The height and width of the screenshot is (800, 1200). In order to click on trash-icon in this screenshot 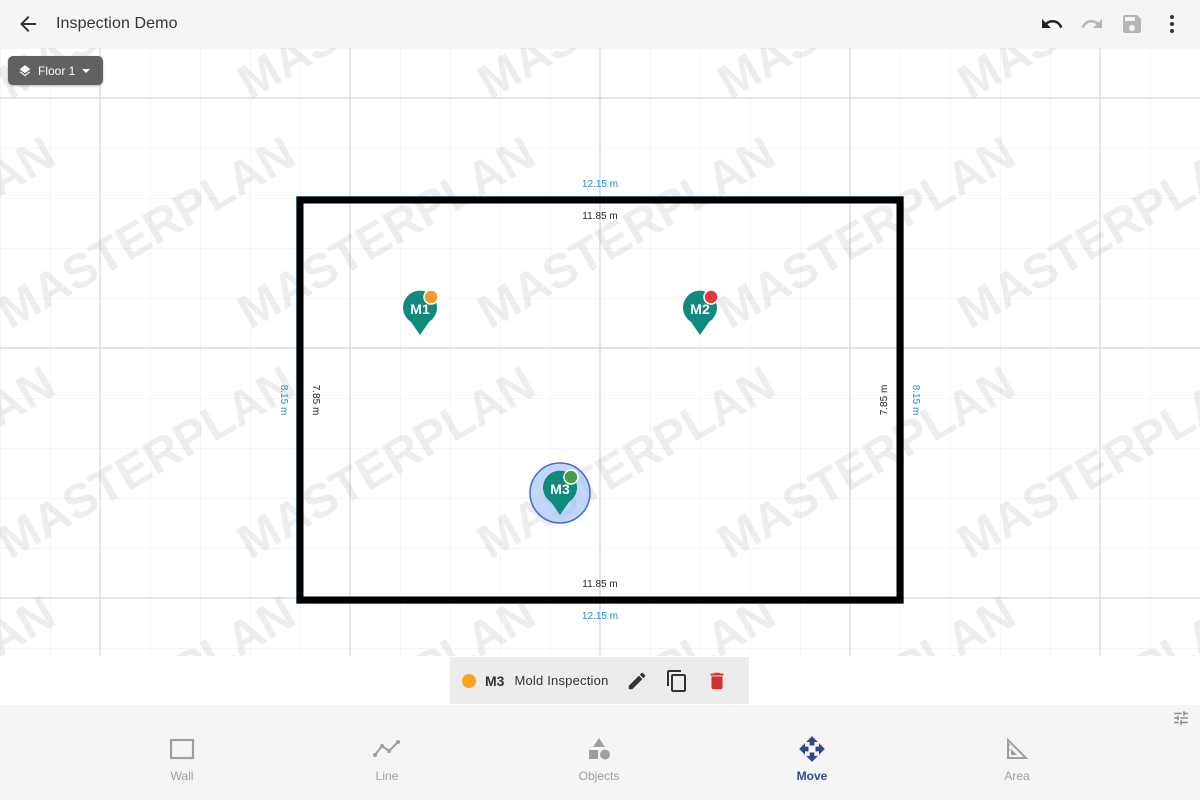, I will do `click(716, 680)`.